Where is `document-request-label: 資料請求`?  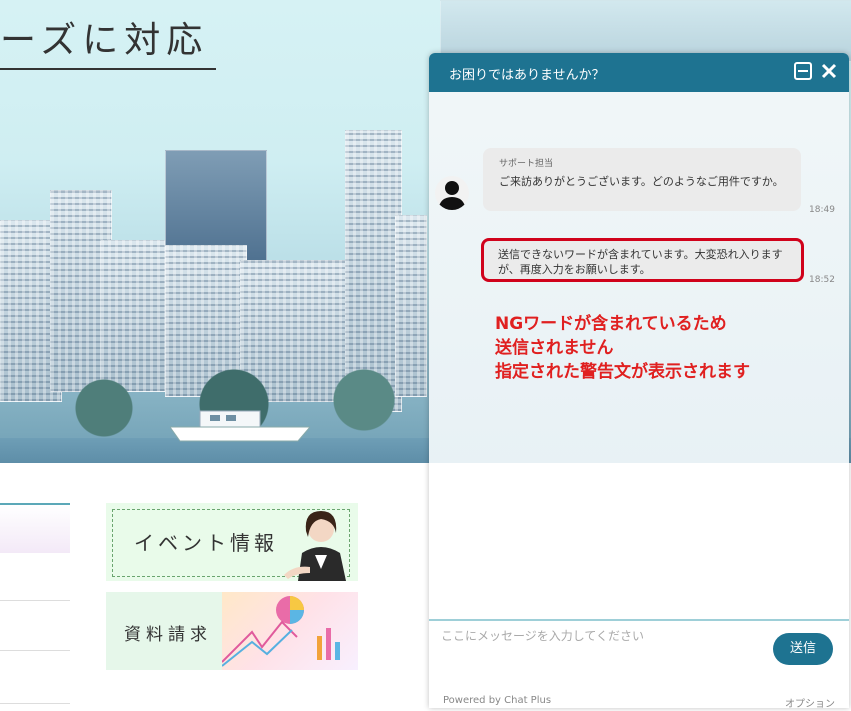
document-request-label: 資料請求 is located at coordinates (168, 635).